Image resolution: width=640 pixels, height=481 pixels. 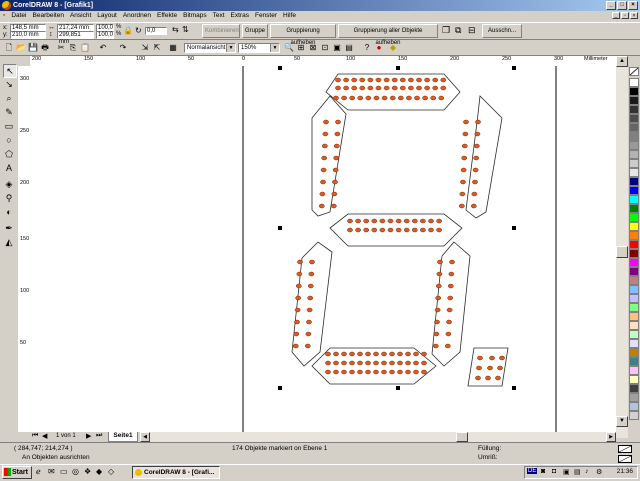 I want to click on menu-layout: Layout, so click(x=107, y=16).